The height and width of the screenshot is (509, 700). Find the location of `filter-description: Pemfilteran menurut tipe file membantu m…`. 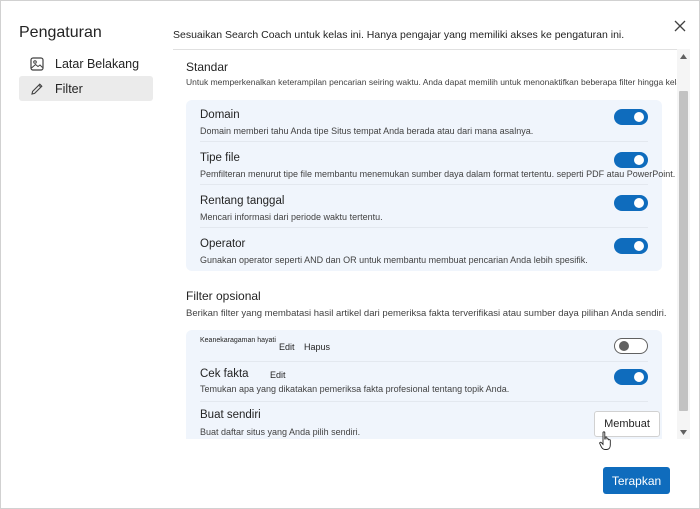

filter-description: Pemfilteran menurut tipe file membantu m… is located at coordinates (438, 174).